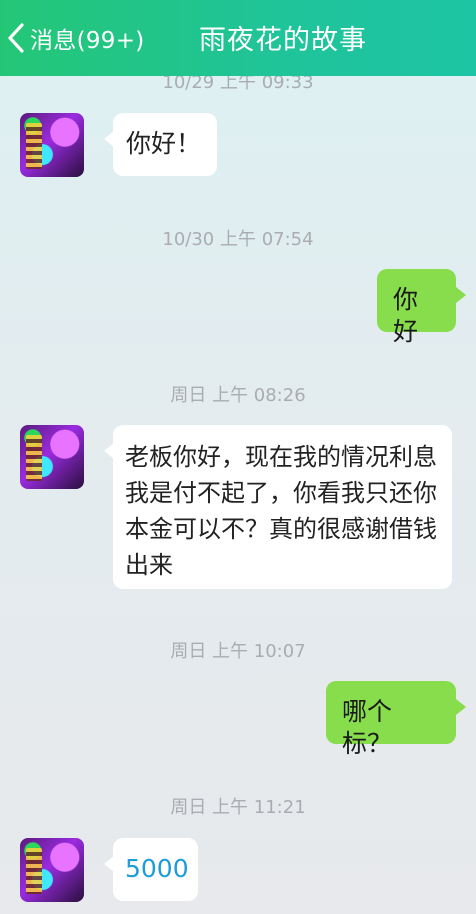 This screenshot has height=914, width=476. Describe the element at coordinates (283, 40) in the screenshot. I see `chat-title: 雨夜花的故事` at that location.